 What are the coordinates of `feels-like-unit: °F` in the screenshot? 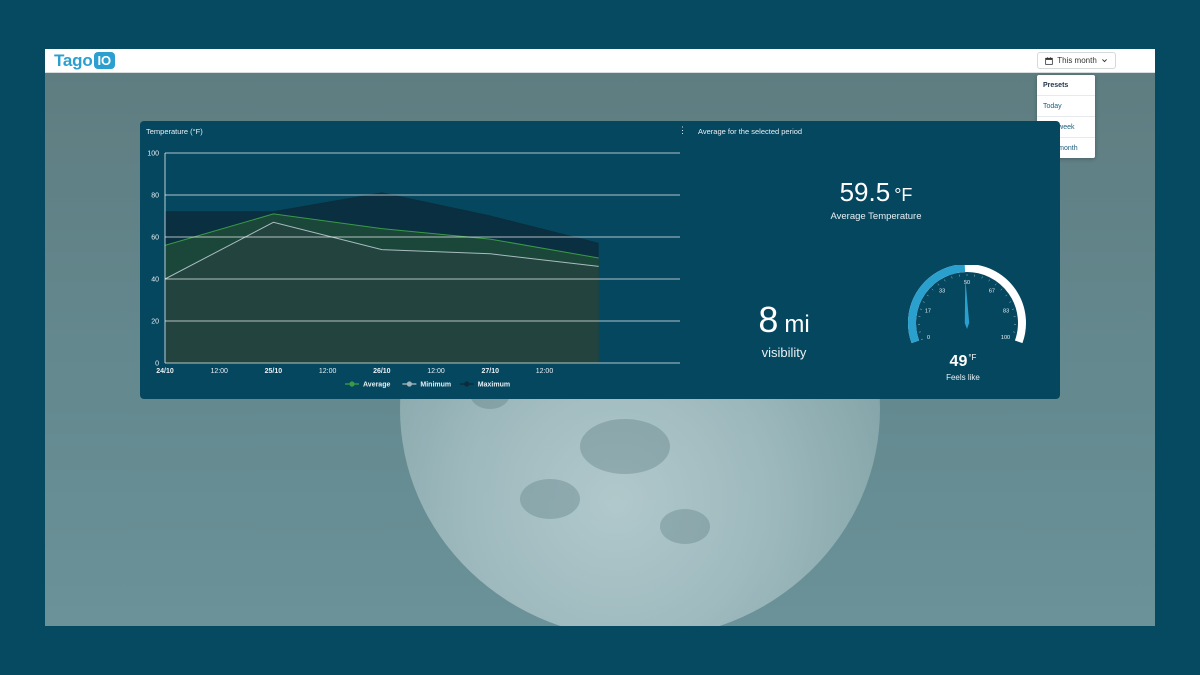 It's located at (972, 357).